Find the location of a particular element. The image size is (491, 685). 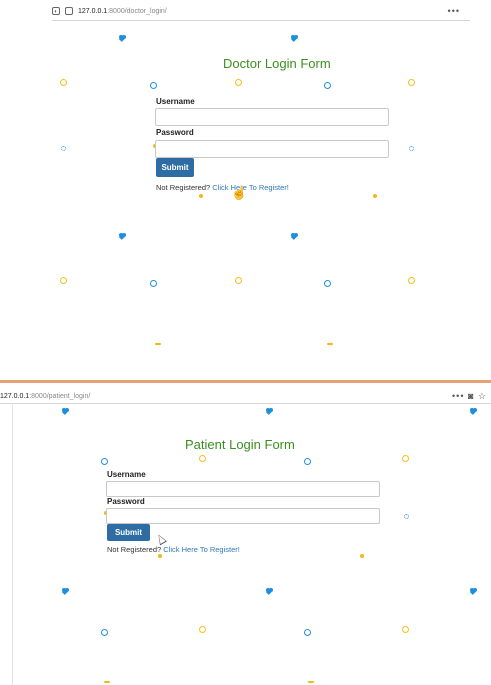

address-bar: ◐ 127.0.0.1 :8000/doctor_login/ ••• is located at coordinates (261, 11).